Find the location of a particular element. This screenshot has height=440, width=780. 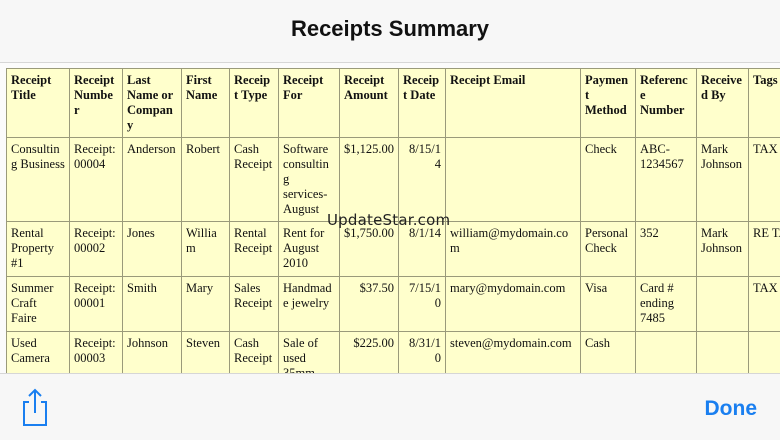

table-cell: mary@mydomain.com is located at coordinates (513, 304).